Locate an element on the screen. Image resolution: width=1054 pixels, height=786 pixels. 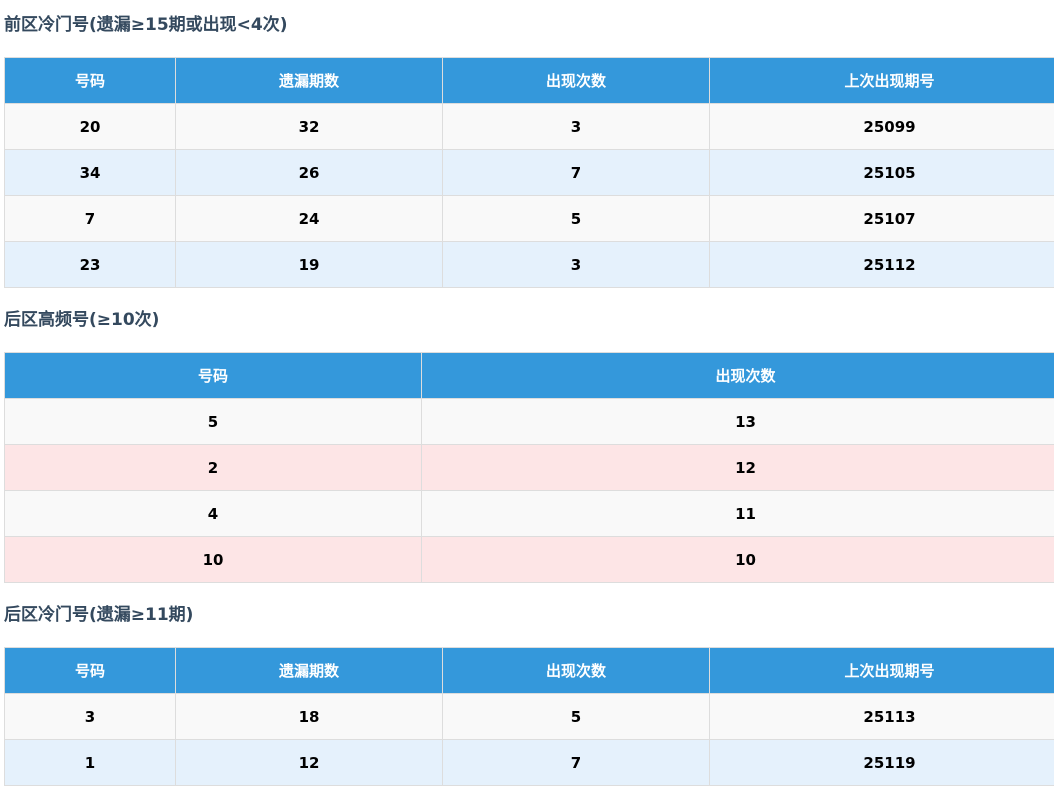
table-row: 2319325112 is located at coordinates (529, 265).